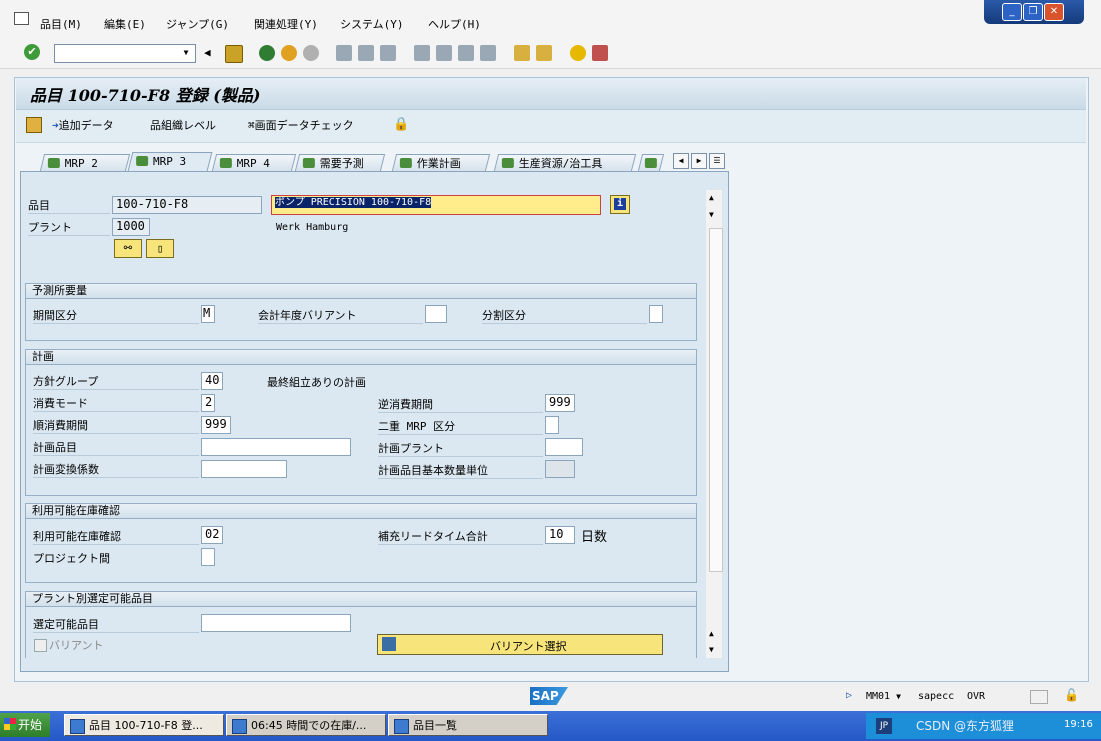 The height and width of the screenshot is (741, 1101). What do you see at coordinates (208, 403) in the screenshot?
I see `consumption-mode-field: 2` at bounding box center [208, 403].